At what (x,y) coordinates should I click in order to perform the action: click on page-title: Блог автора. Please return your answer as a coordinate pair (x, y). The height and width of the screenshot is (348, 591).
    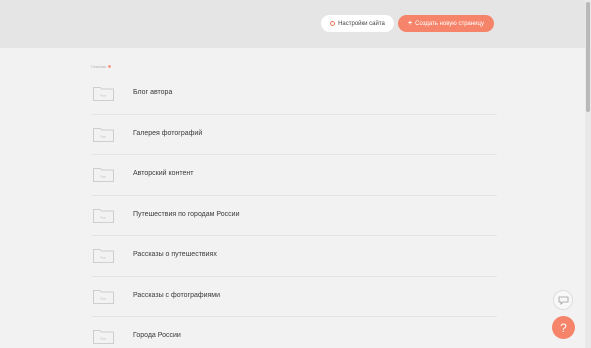
    Looking at the image, I should click on (152, 92).